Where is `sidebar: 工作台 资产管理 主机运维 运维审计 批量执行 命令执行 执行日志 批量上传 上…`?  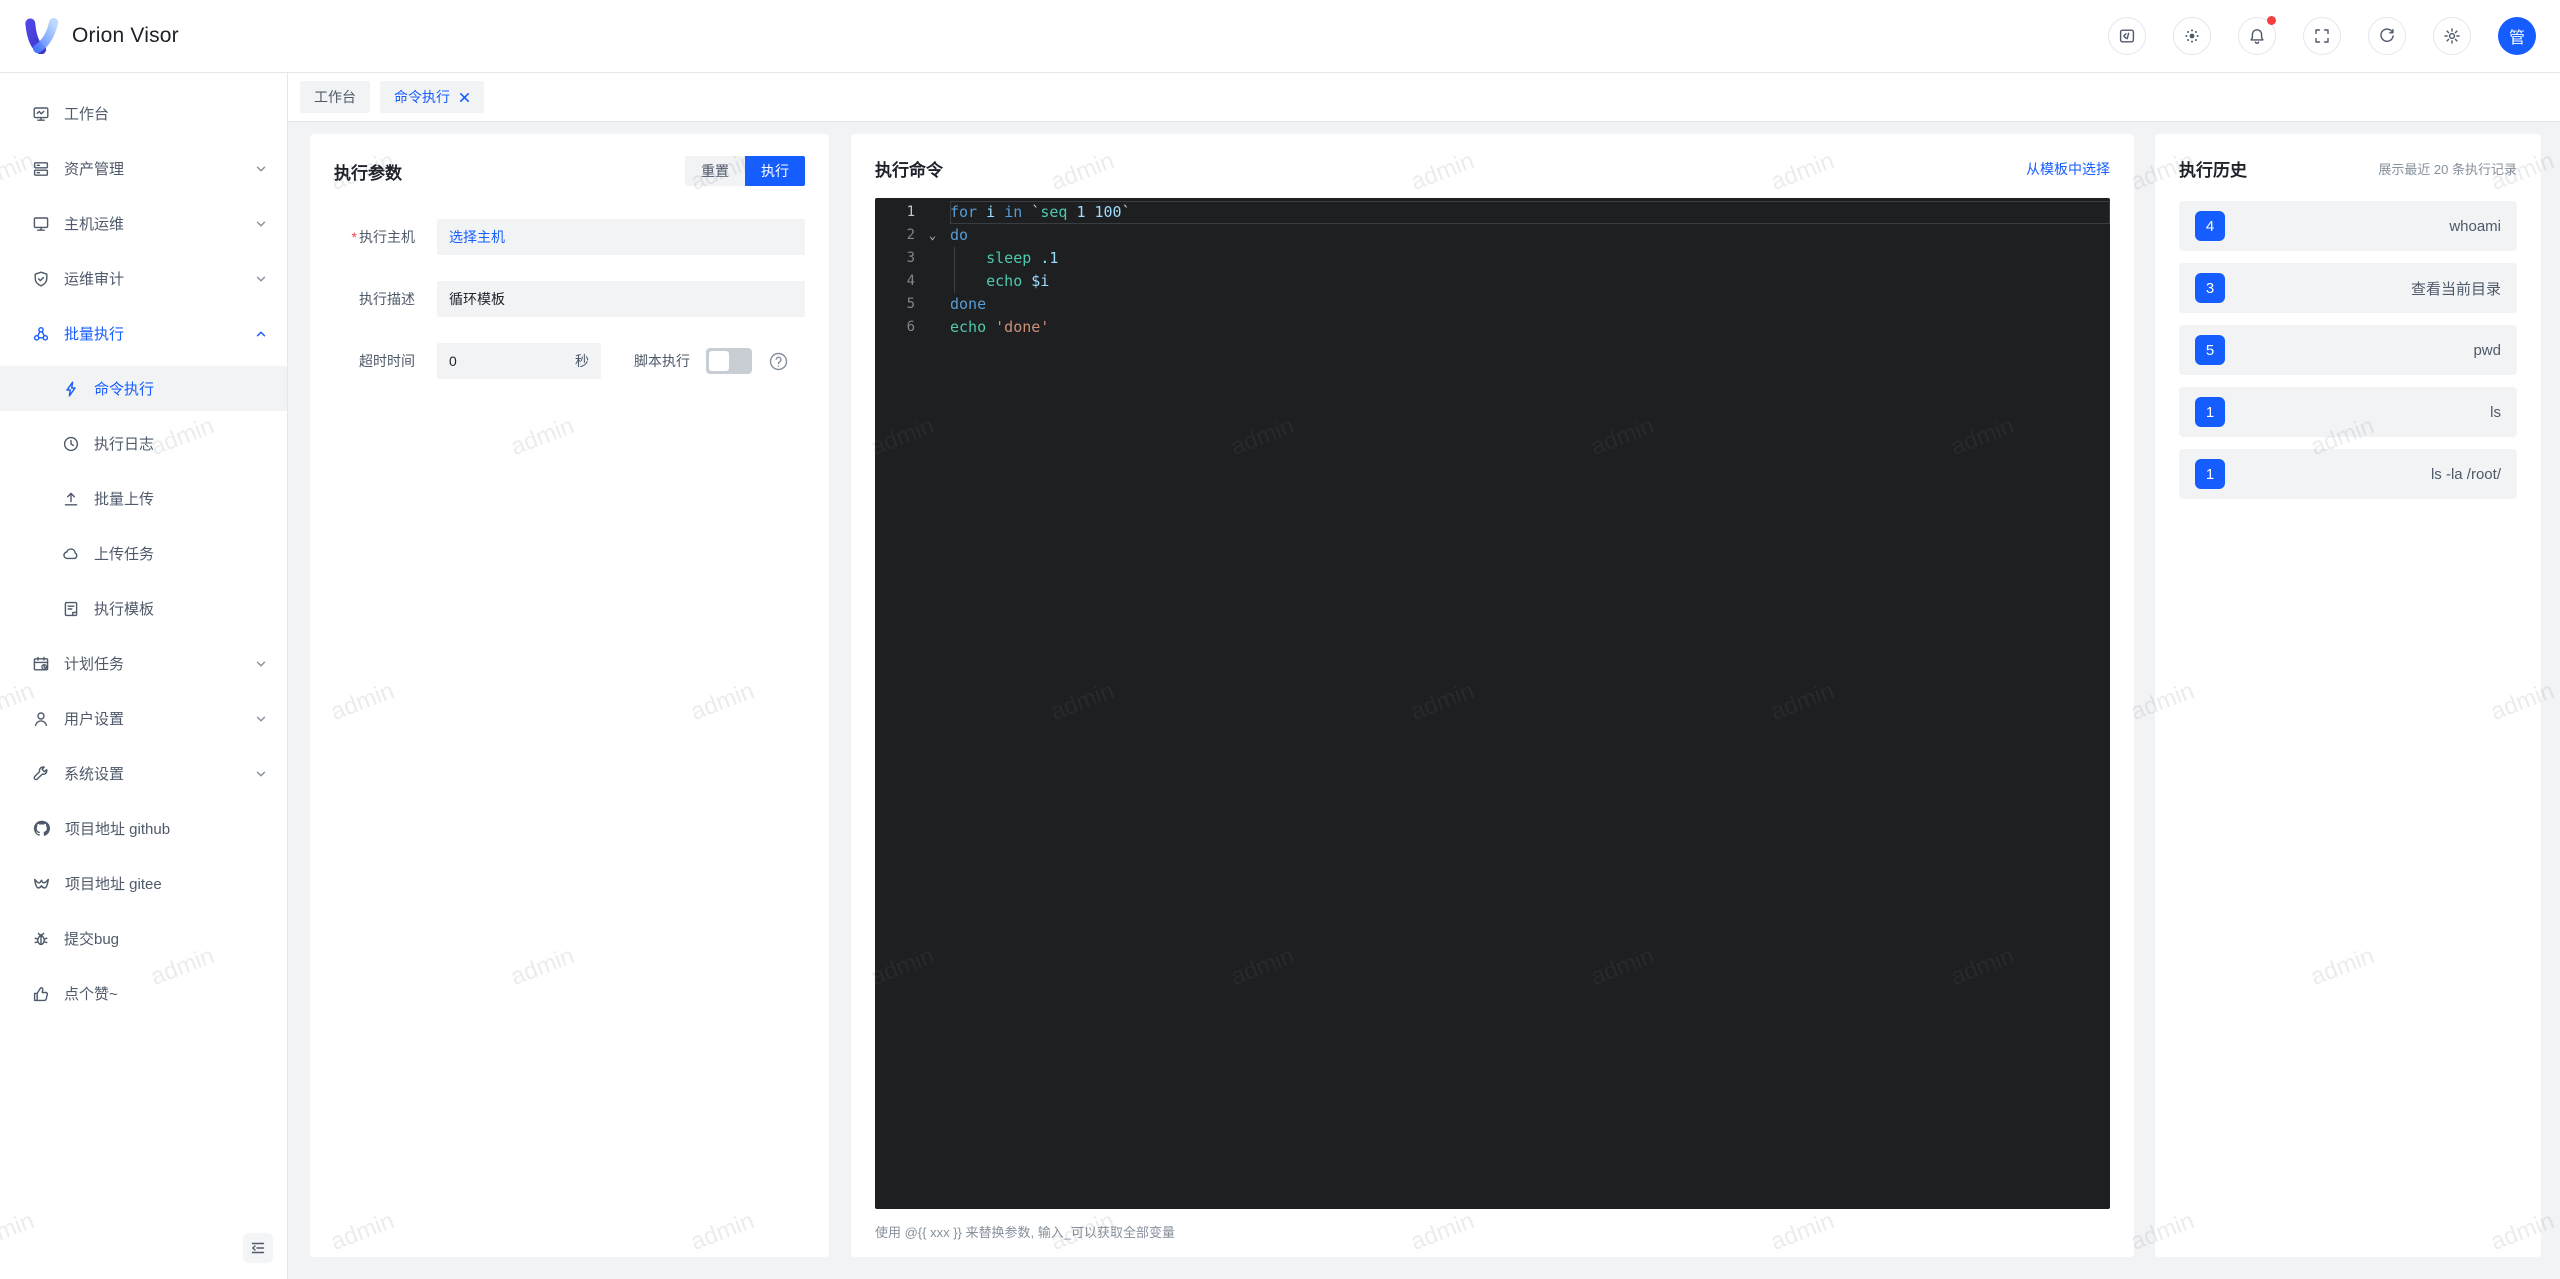 sidebar: 工作台 资产管理 主机运维 运维审计 批量执行 命令执行 执行日志 批量上传 上… is located at coordinates (144, 676).